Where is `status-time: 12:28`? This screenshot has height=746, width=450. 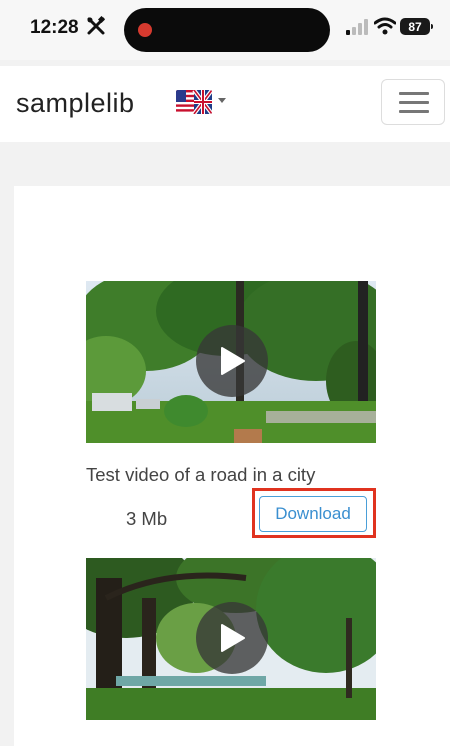 status-time: 12:28 is located at coordinates (54, 27).